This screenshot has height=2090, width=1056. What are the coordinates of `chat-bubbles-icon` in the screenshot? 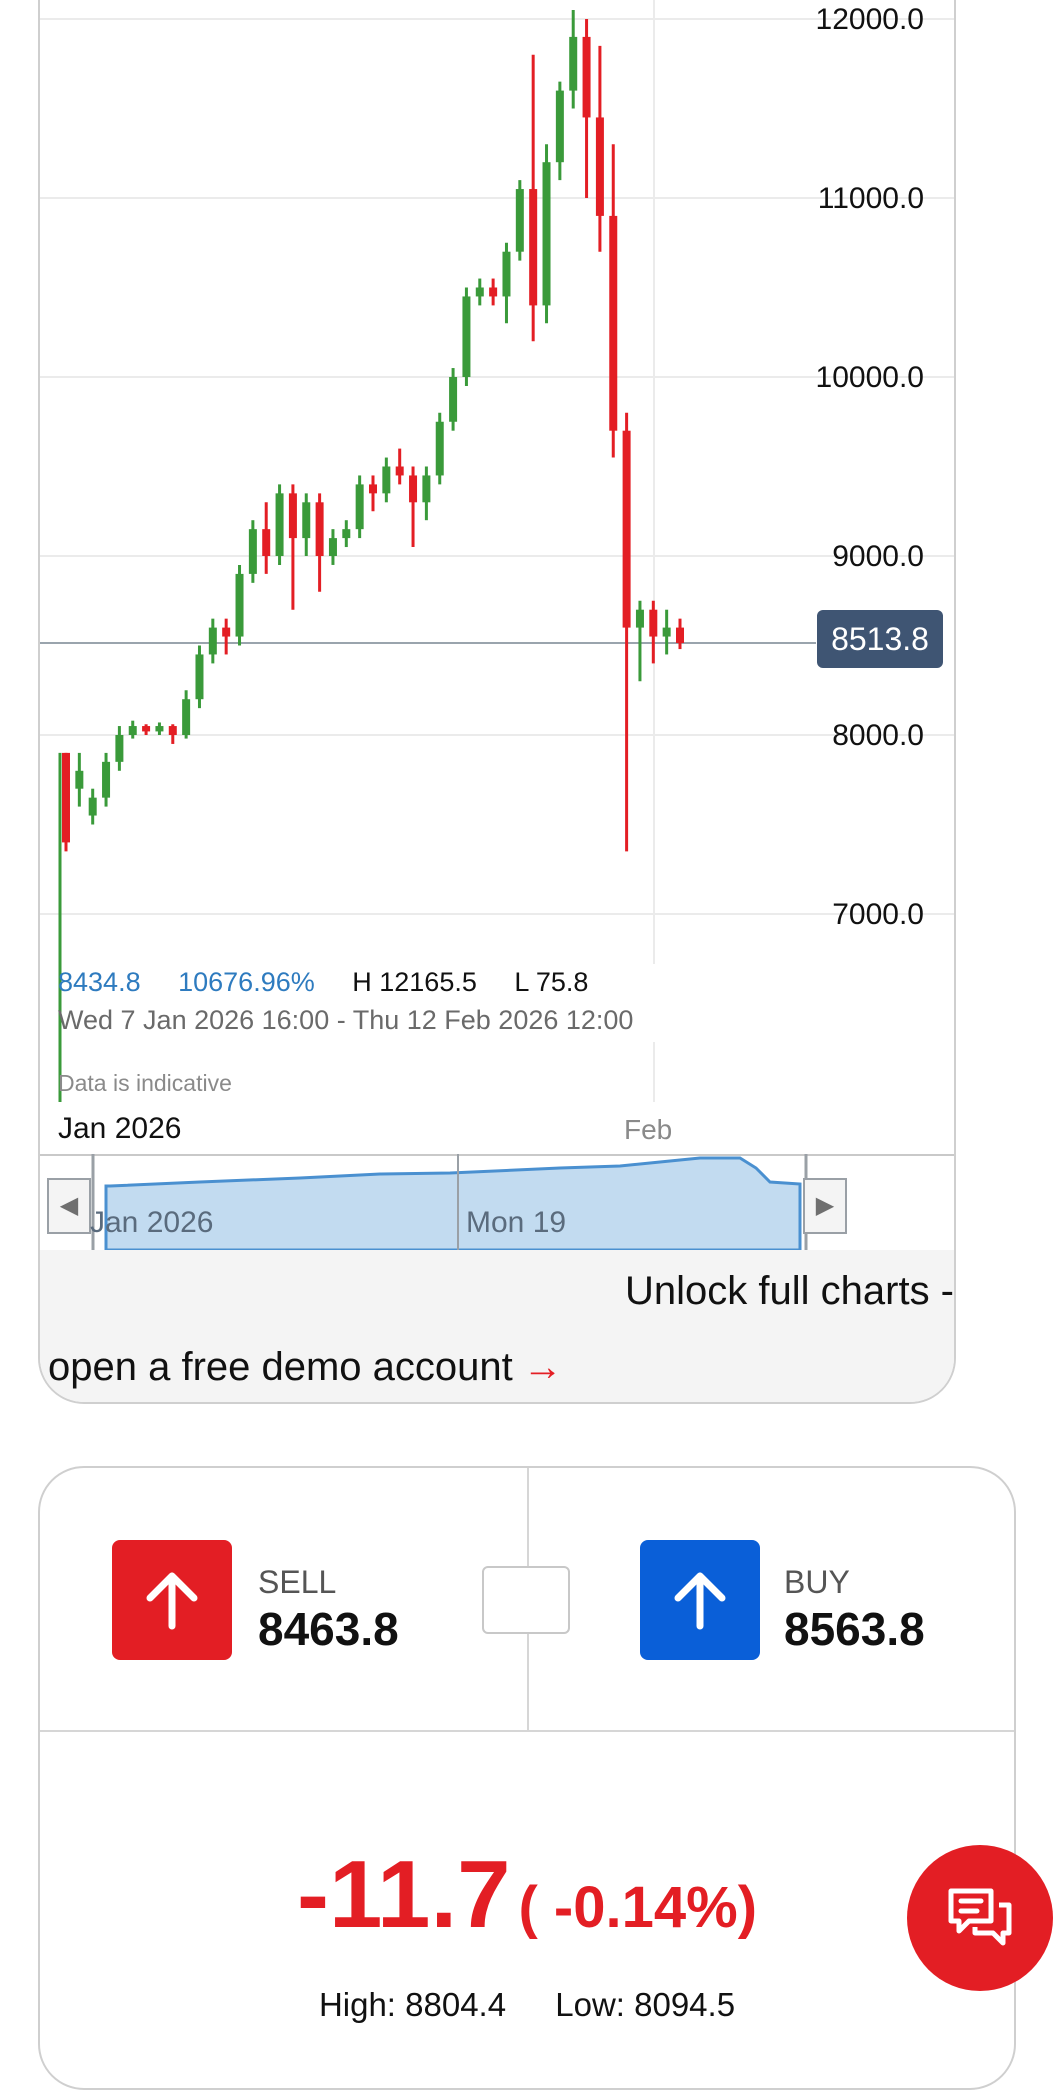 It's located at (980, 1917).